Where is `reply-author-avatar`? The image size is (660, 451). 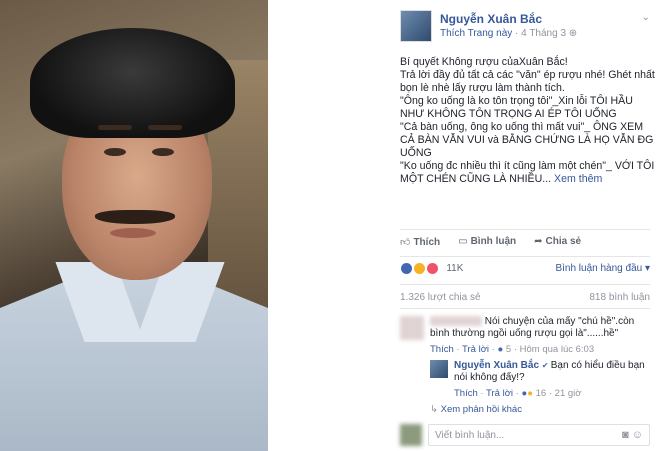
reply-author-avatar is located at coordinates (439, 369).